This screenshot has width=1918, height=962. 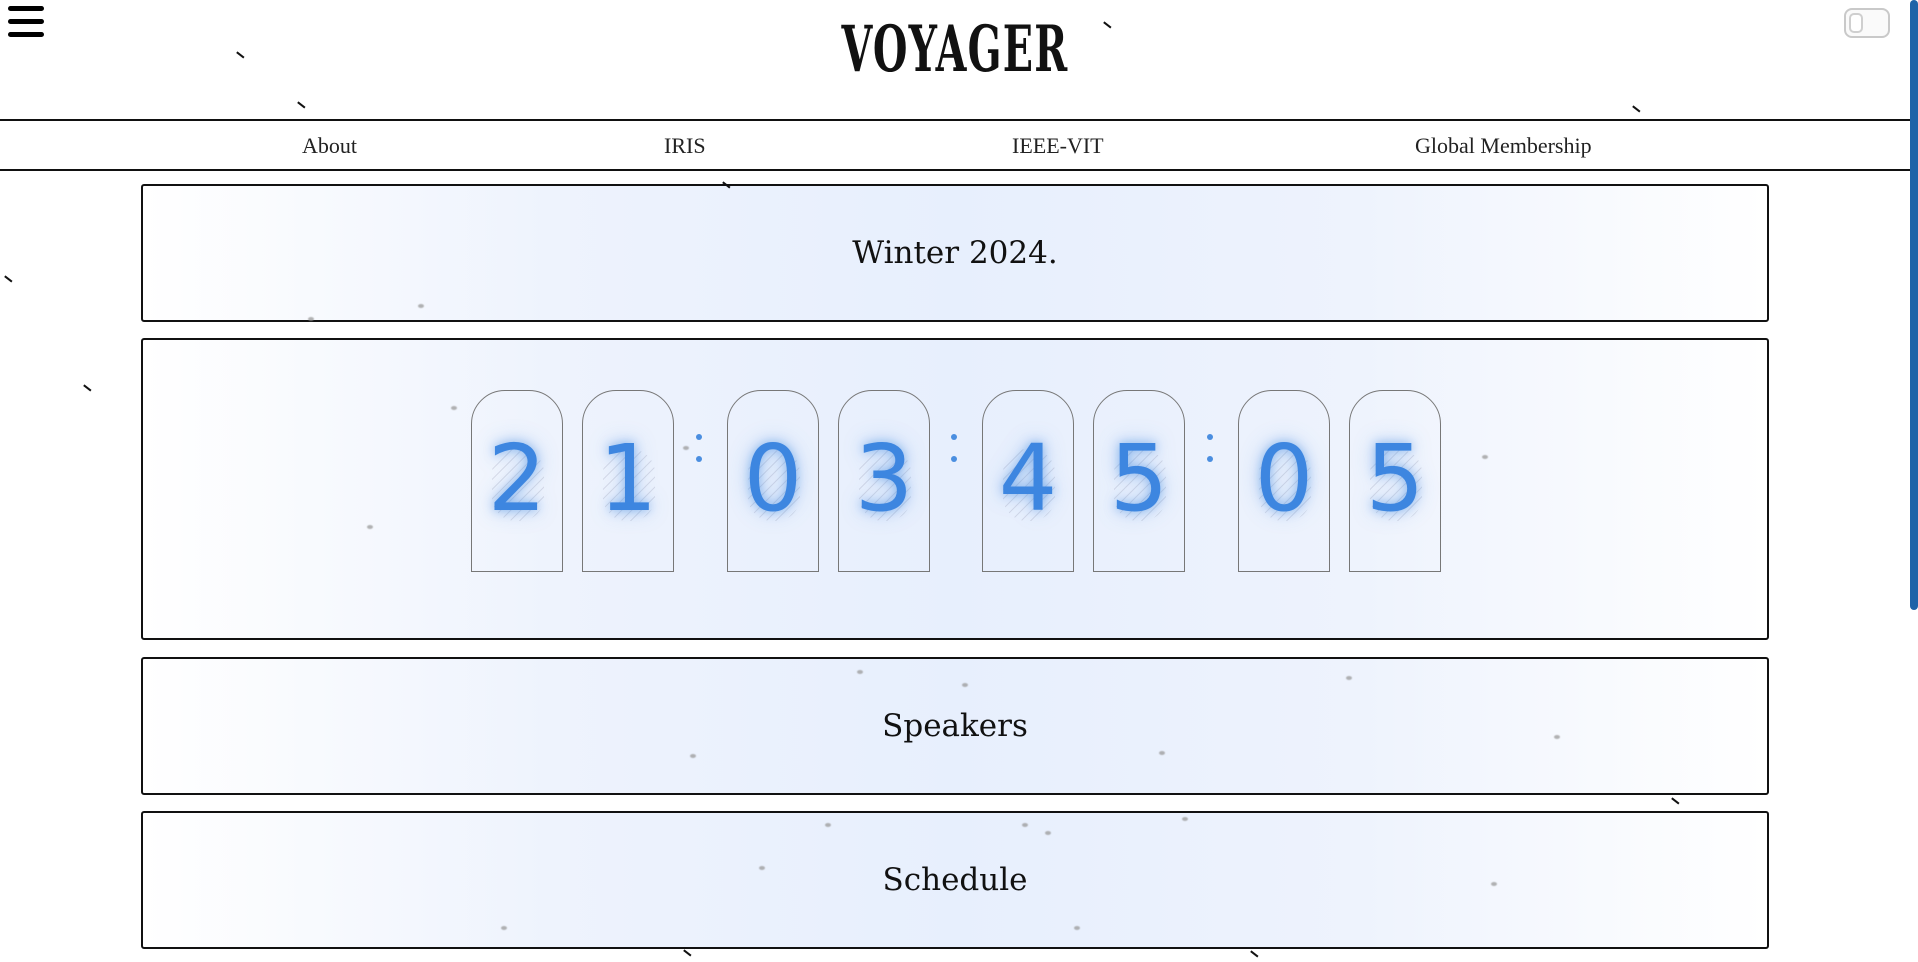 What do you see at coordinates (1914, 305) in the screenshot?
I see `scrollbar-thumb` at bounding box center [1914, 305].